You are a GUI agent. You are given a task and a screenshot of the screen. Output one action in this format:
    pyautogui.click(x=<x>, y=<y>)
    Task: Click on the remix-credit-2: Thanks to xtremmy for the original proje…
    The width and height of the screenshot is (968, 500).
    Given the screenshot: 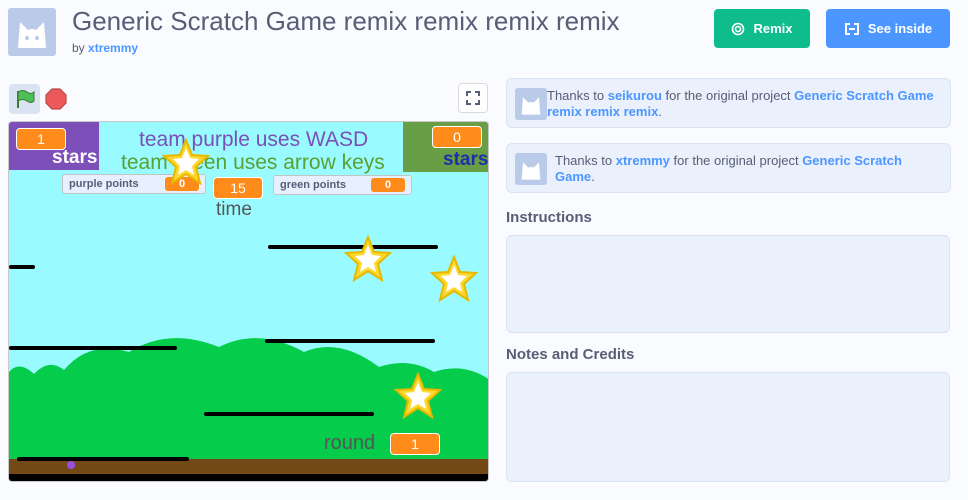 What is the action you would take?
    pyautogui.click(x=728, y=168)
    